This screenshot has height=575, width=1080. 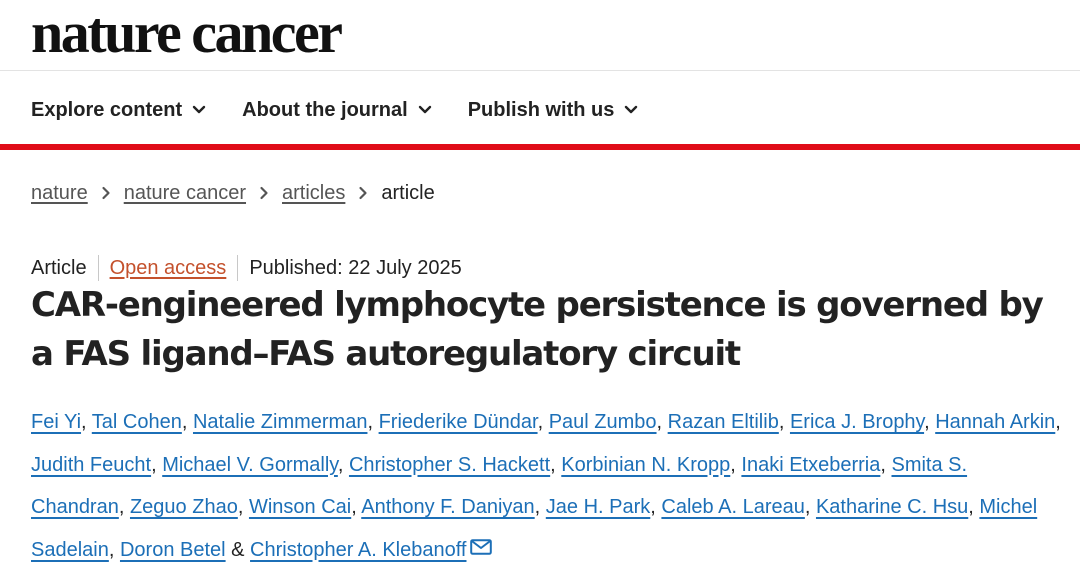 I want to click on author-link: Zeguo Zhao, so click(x=184, y=507).